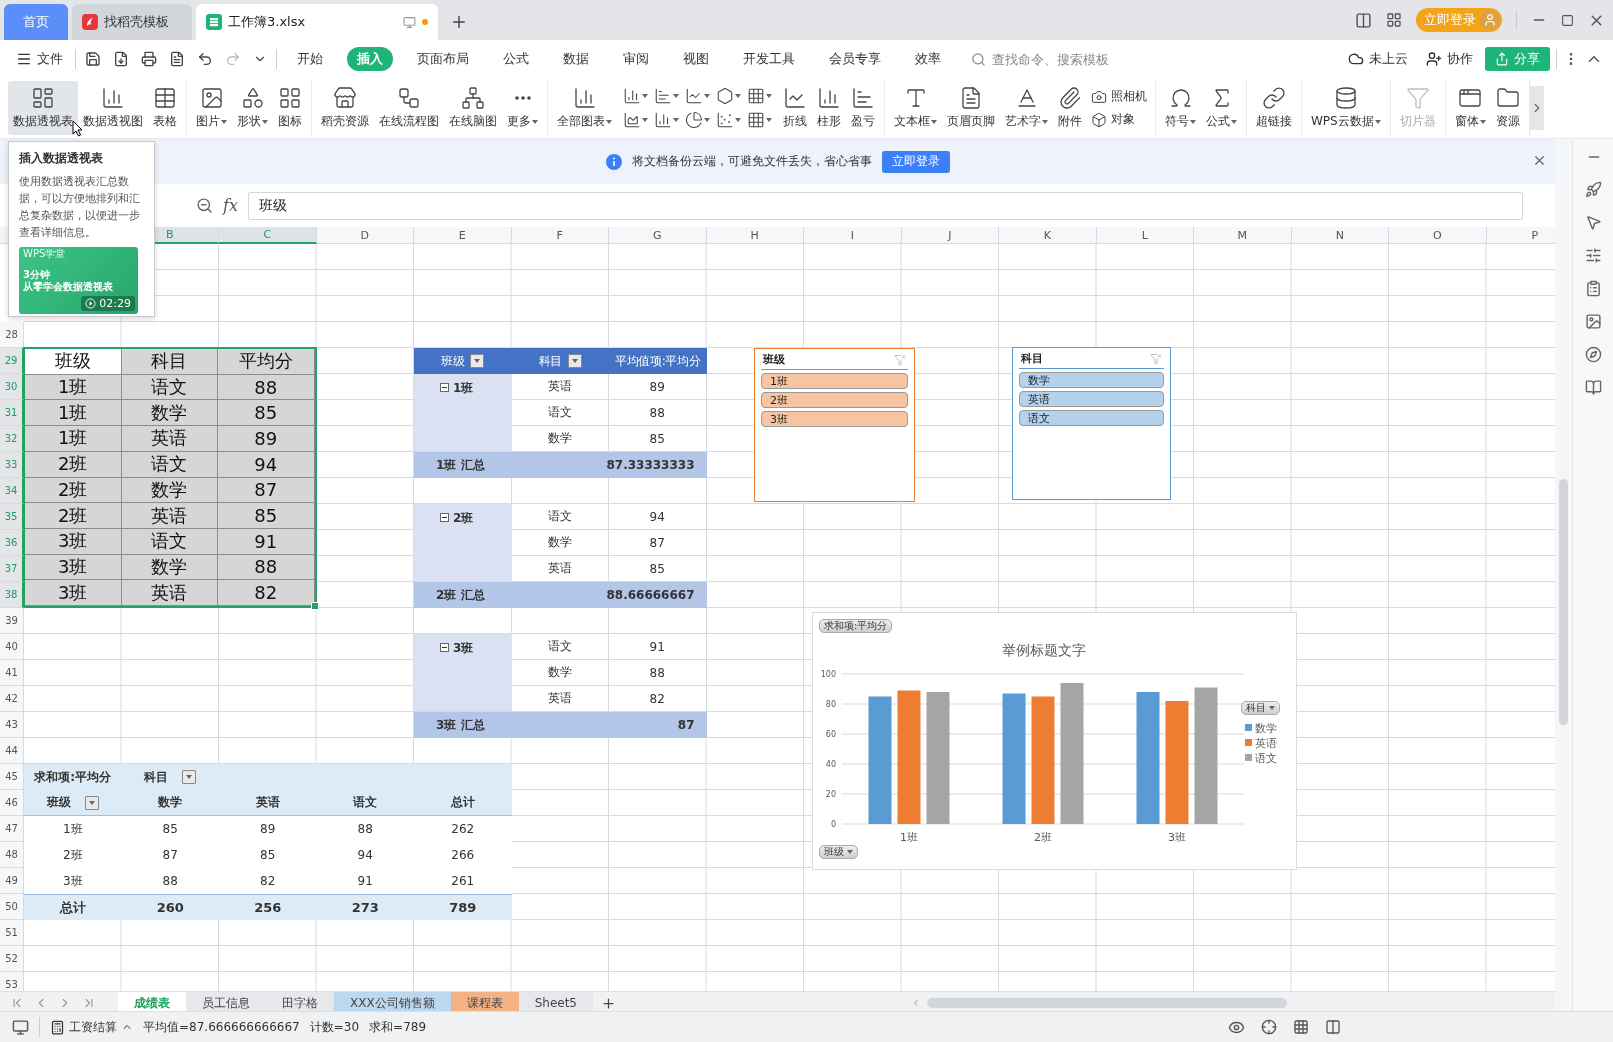 This screenshot has height=1042, width=1613. I want to click on row-number: 28, so click(12, 335).